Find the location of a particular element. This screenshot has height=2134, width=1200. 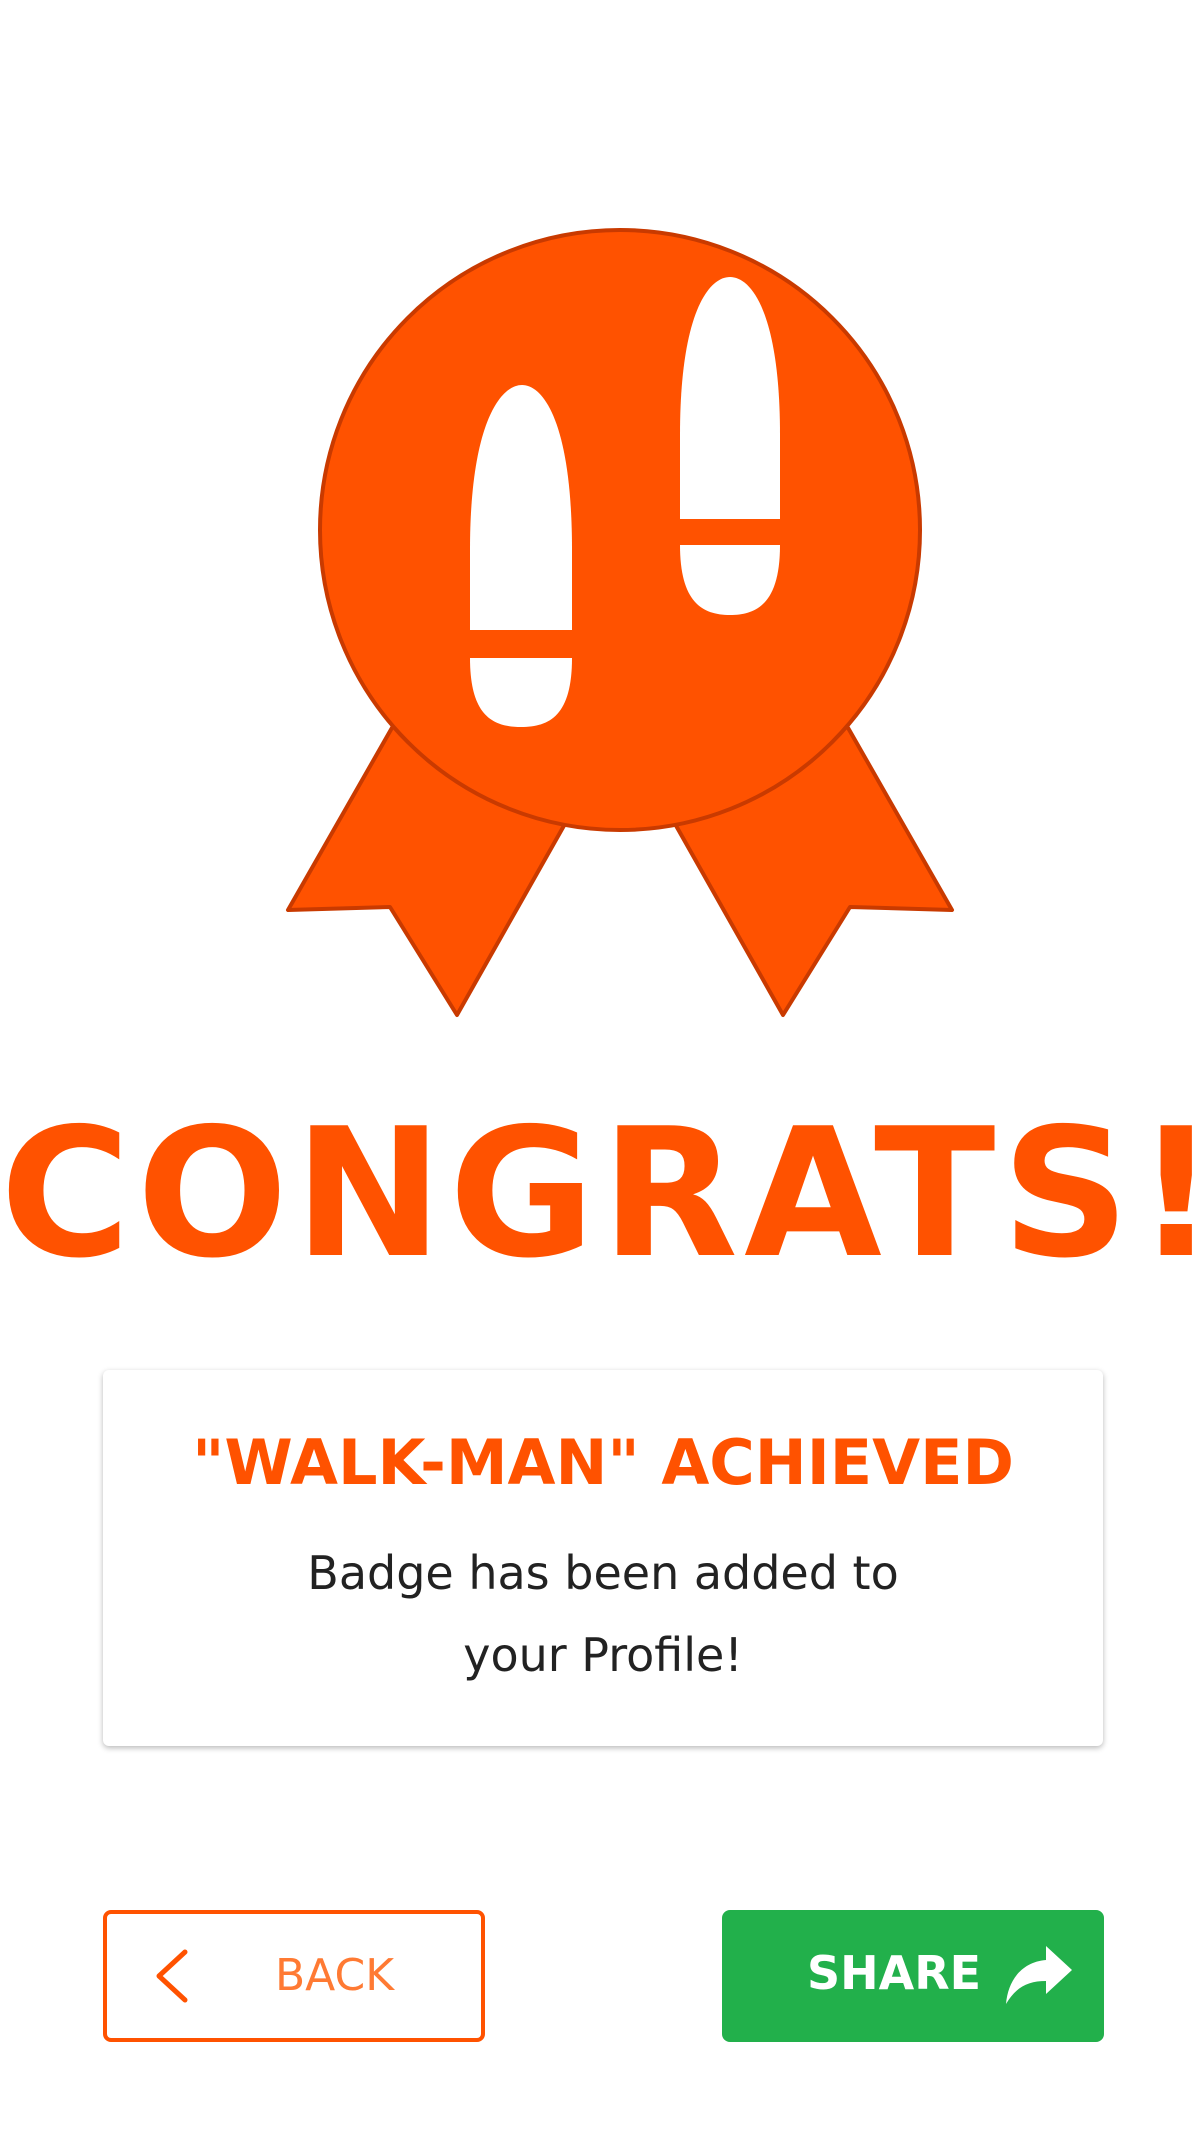

back-button: BACK is located at coordinates (294, 1976).